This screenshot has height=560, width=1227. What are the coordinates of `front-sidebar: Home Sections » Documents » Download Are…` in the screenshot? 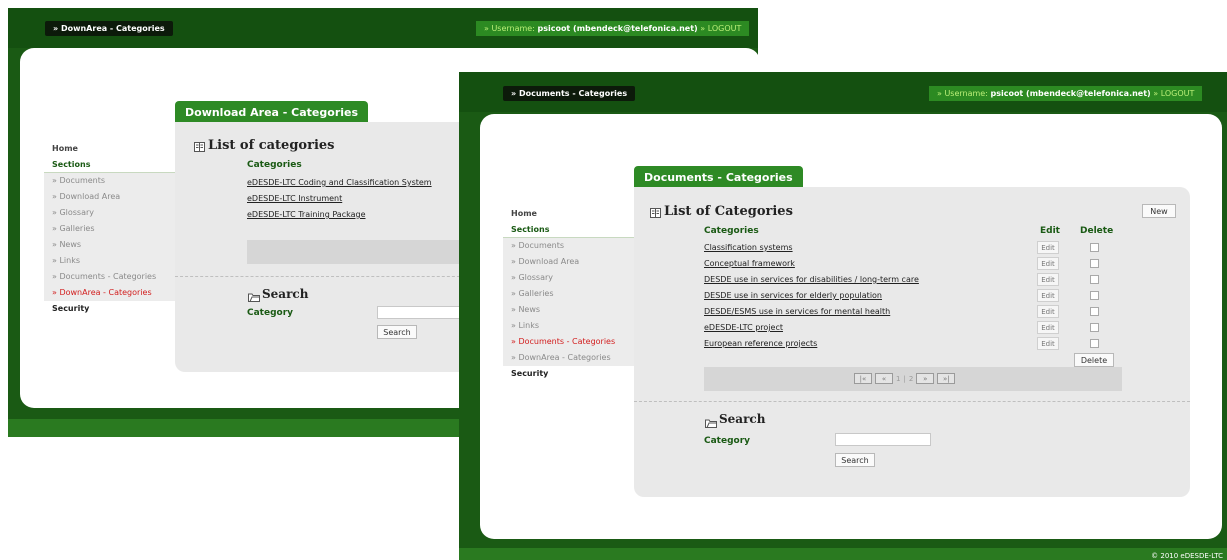 It's located at (569, 294).